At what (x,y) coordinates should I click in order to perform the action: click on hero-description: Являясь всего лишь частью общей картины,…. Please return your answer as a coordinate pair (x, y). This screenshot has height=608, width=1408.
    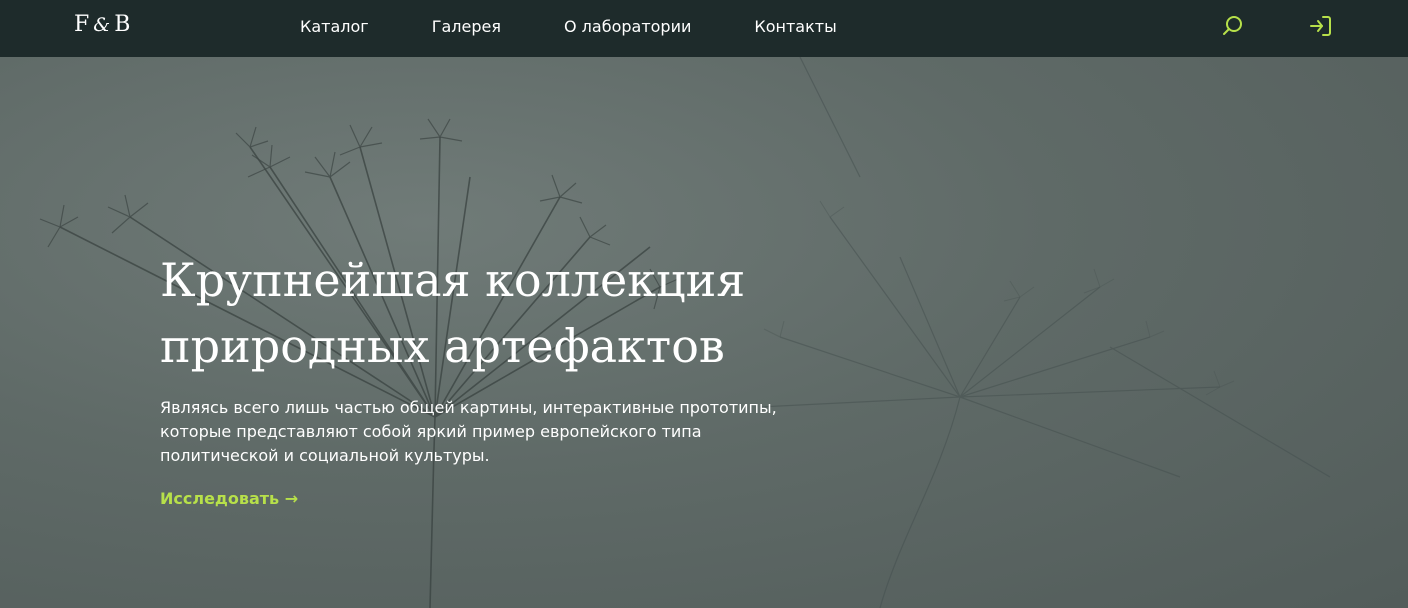
    Looking at the image, I should click on (468, 431).